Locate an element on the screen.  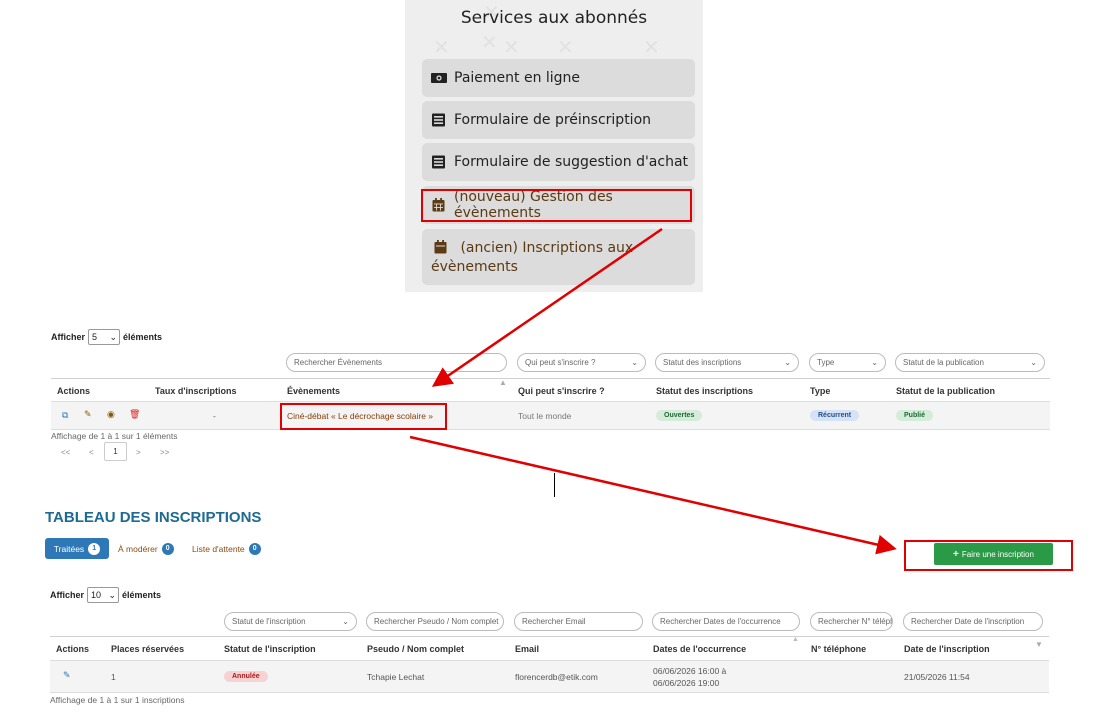
trash-icon: 🗑 is located at coordinates (134, 415).